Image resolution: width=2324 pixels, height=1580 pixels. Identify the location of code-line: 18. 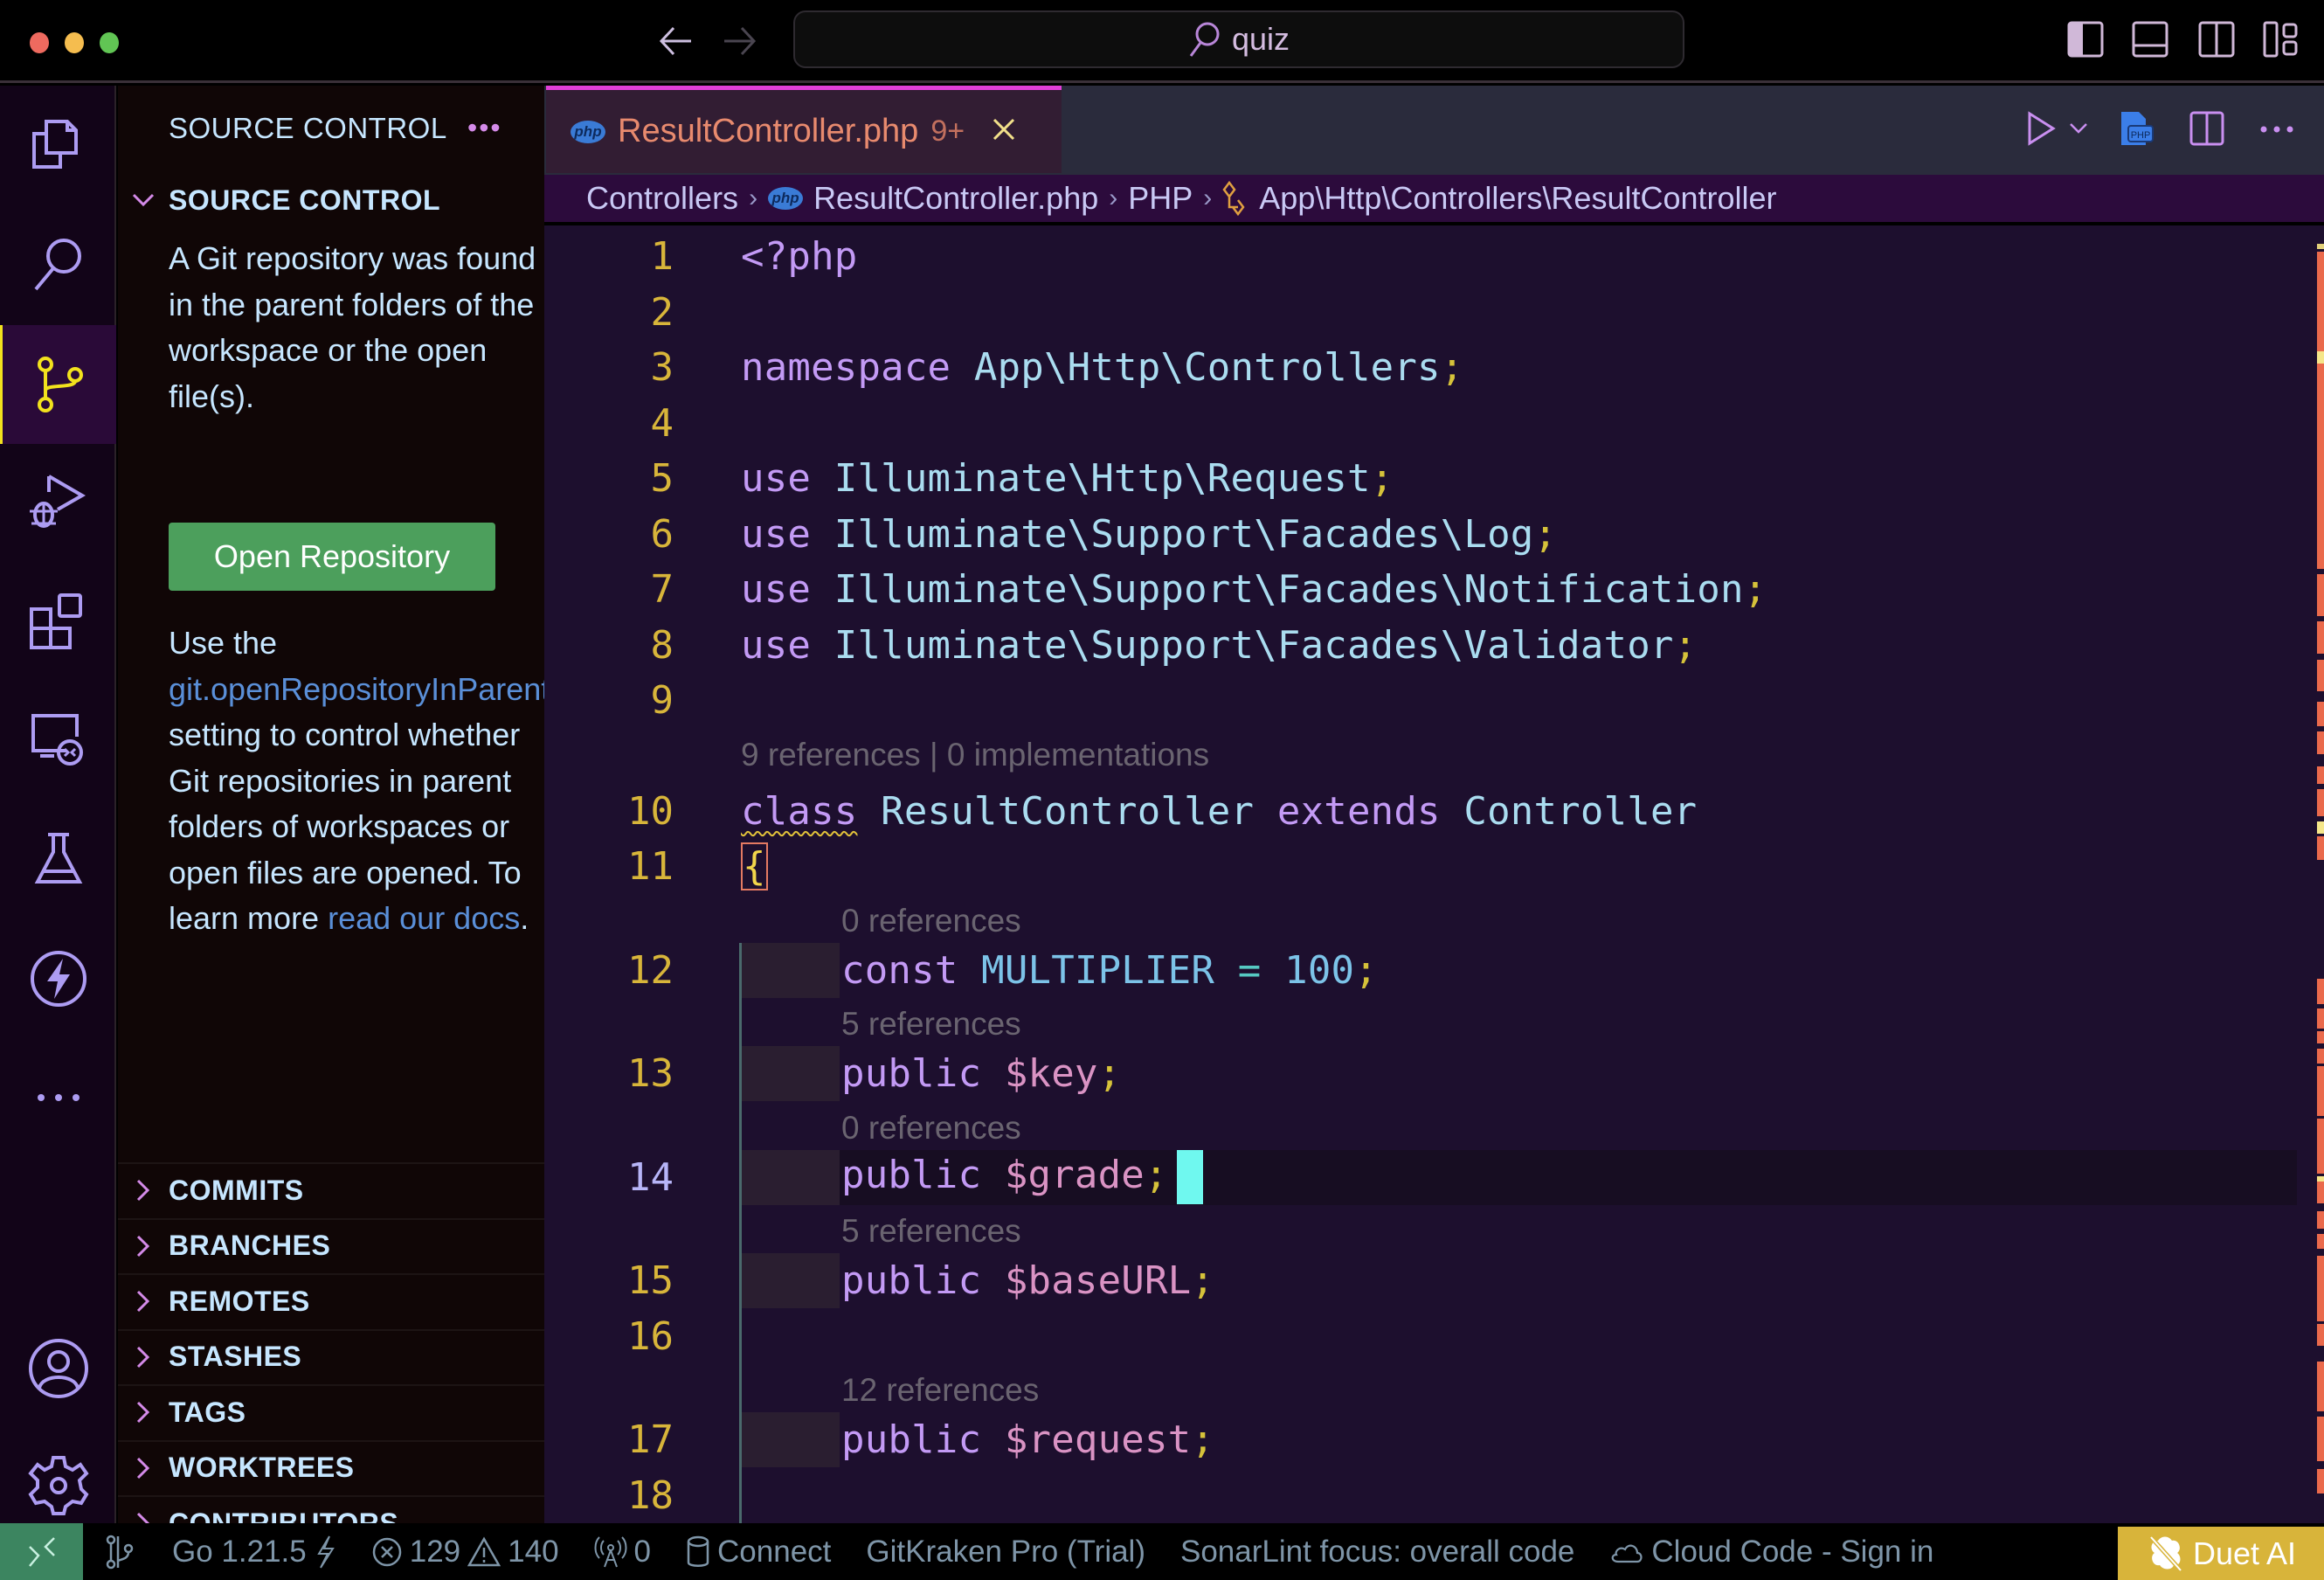
(1418, 1495).